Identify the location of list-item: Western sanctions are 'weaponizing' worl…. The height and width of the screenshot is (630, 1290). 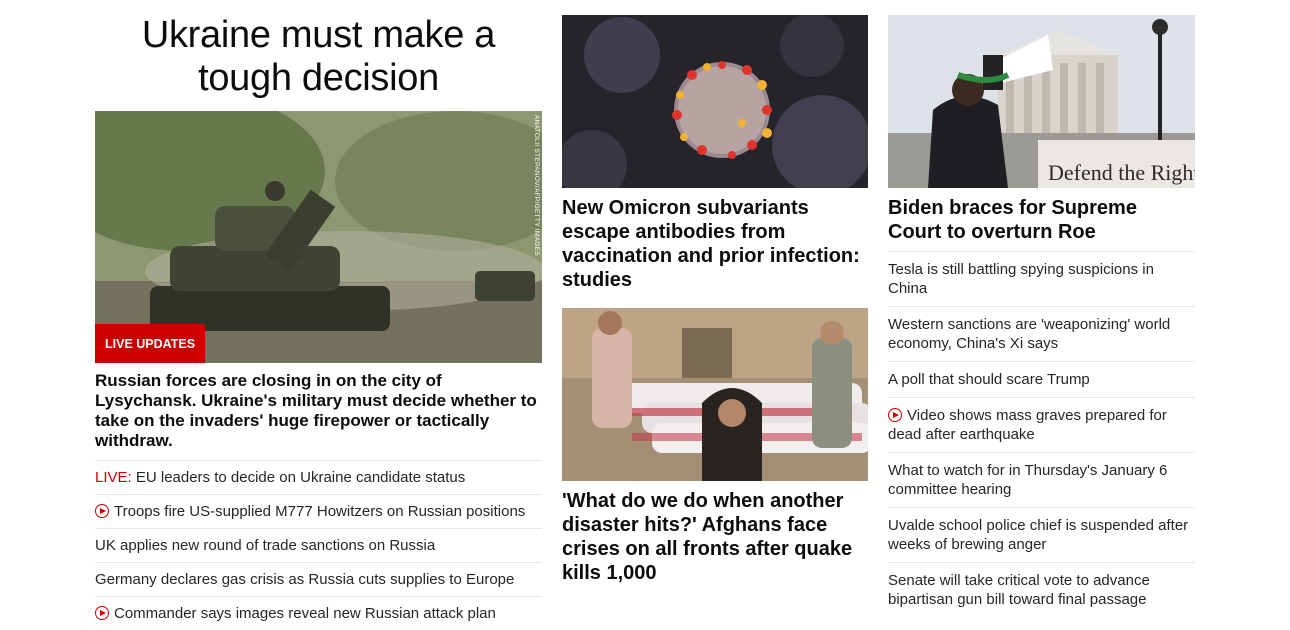
(1041, 334).